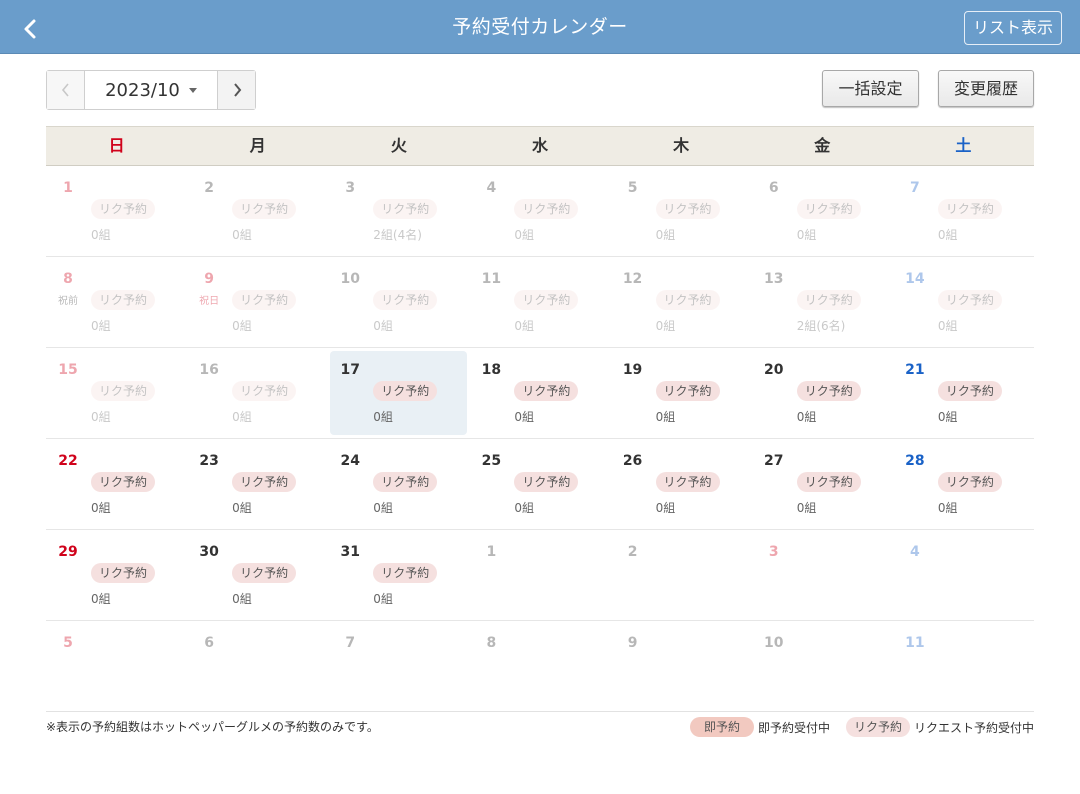 The height and width of the screenshot is (794, 1080). I want to click on day-cell: 30 リク予約 0組, so click(257, 575).